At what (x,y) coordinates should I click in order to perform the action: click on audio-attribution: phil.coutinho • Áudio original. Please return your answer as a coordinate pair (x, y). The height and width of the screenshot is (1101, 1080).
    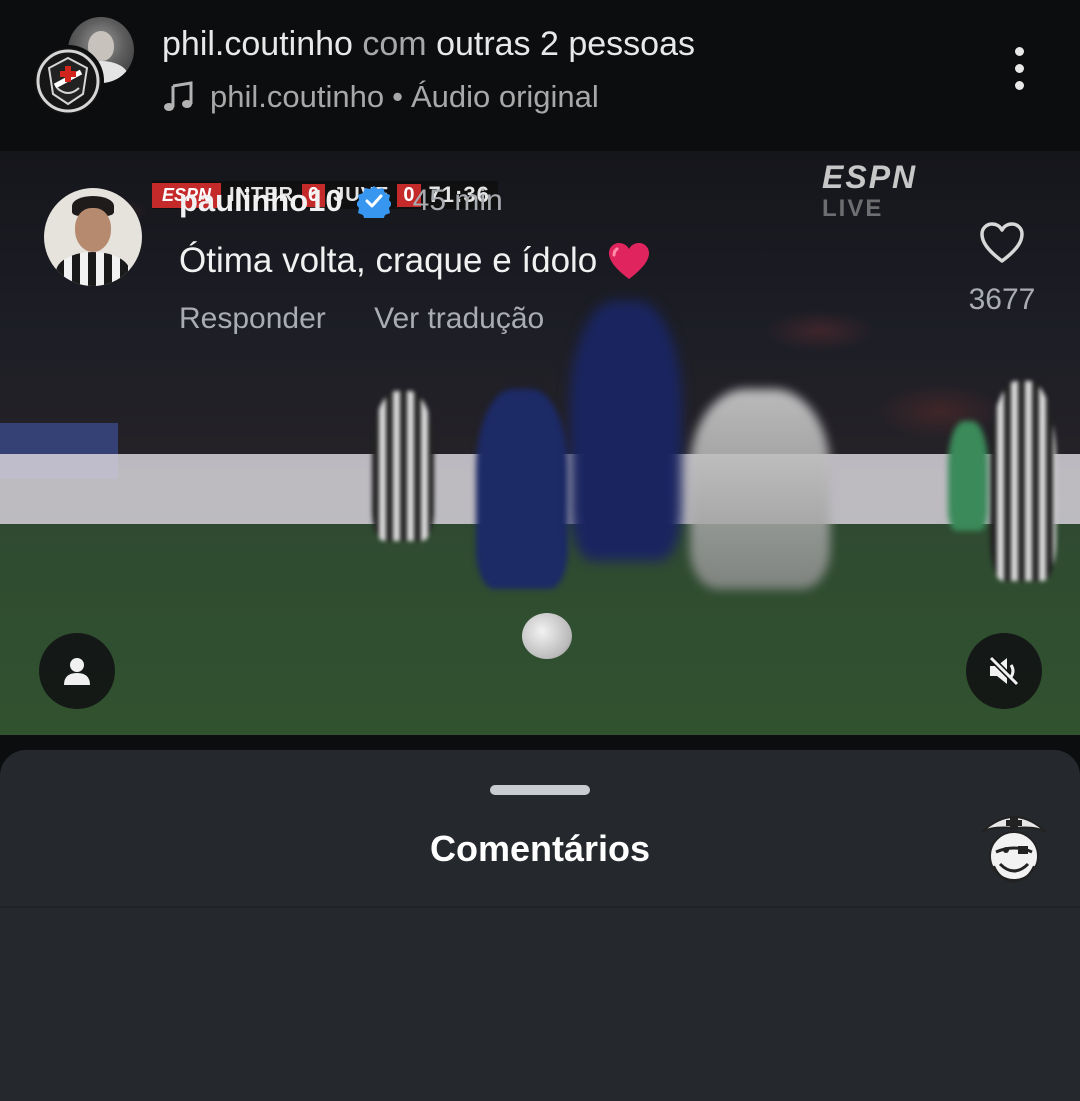
    Looking at the image, I should click on (380, 97).